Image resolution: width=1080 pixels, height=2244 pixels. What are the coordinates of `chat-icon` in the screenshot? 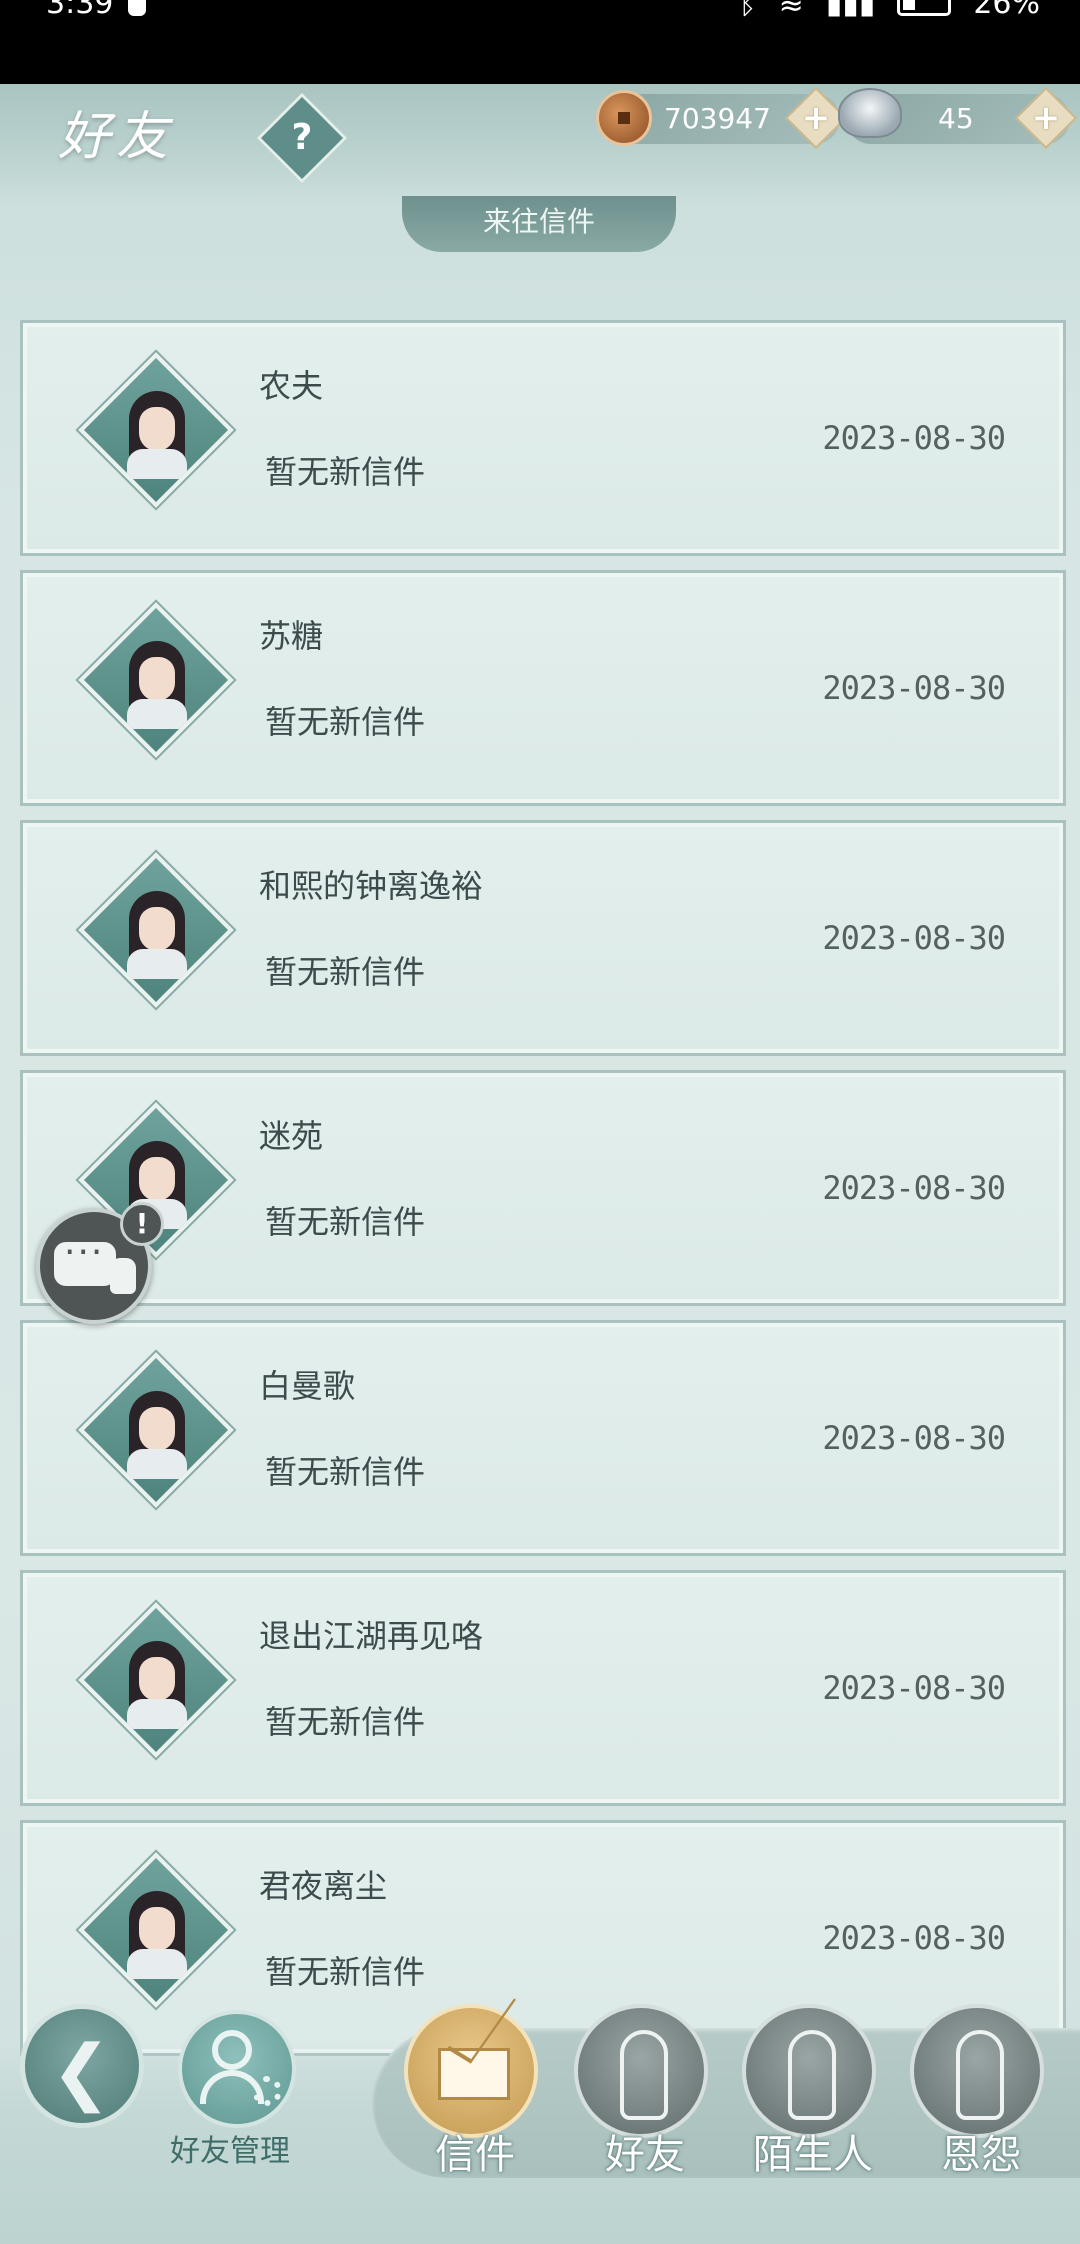 It's located at (85, 1259).